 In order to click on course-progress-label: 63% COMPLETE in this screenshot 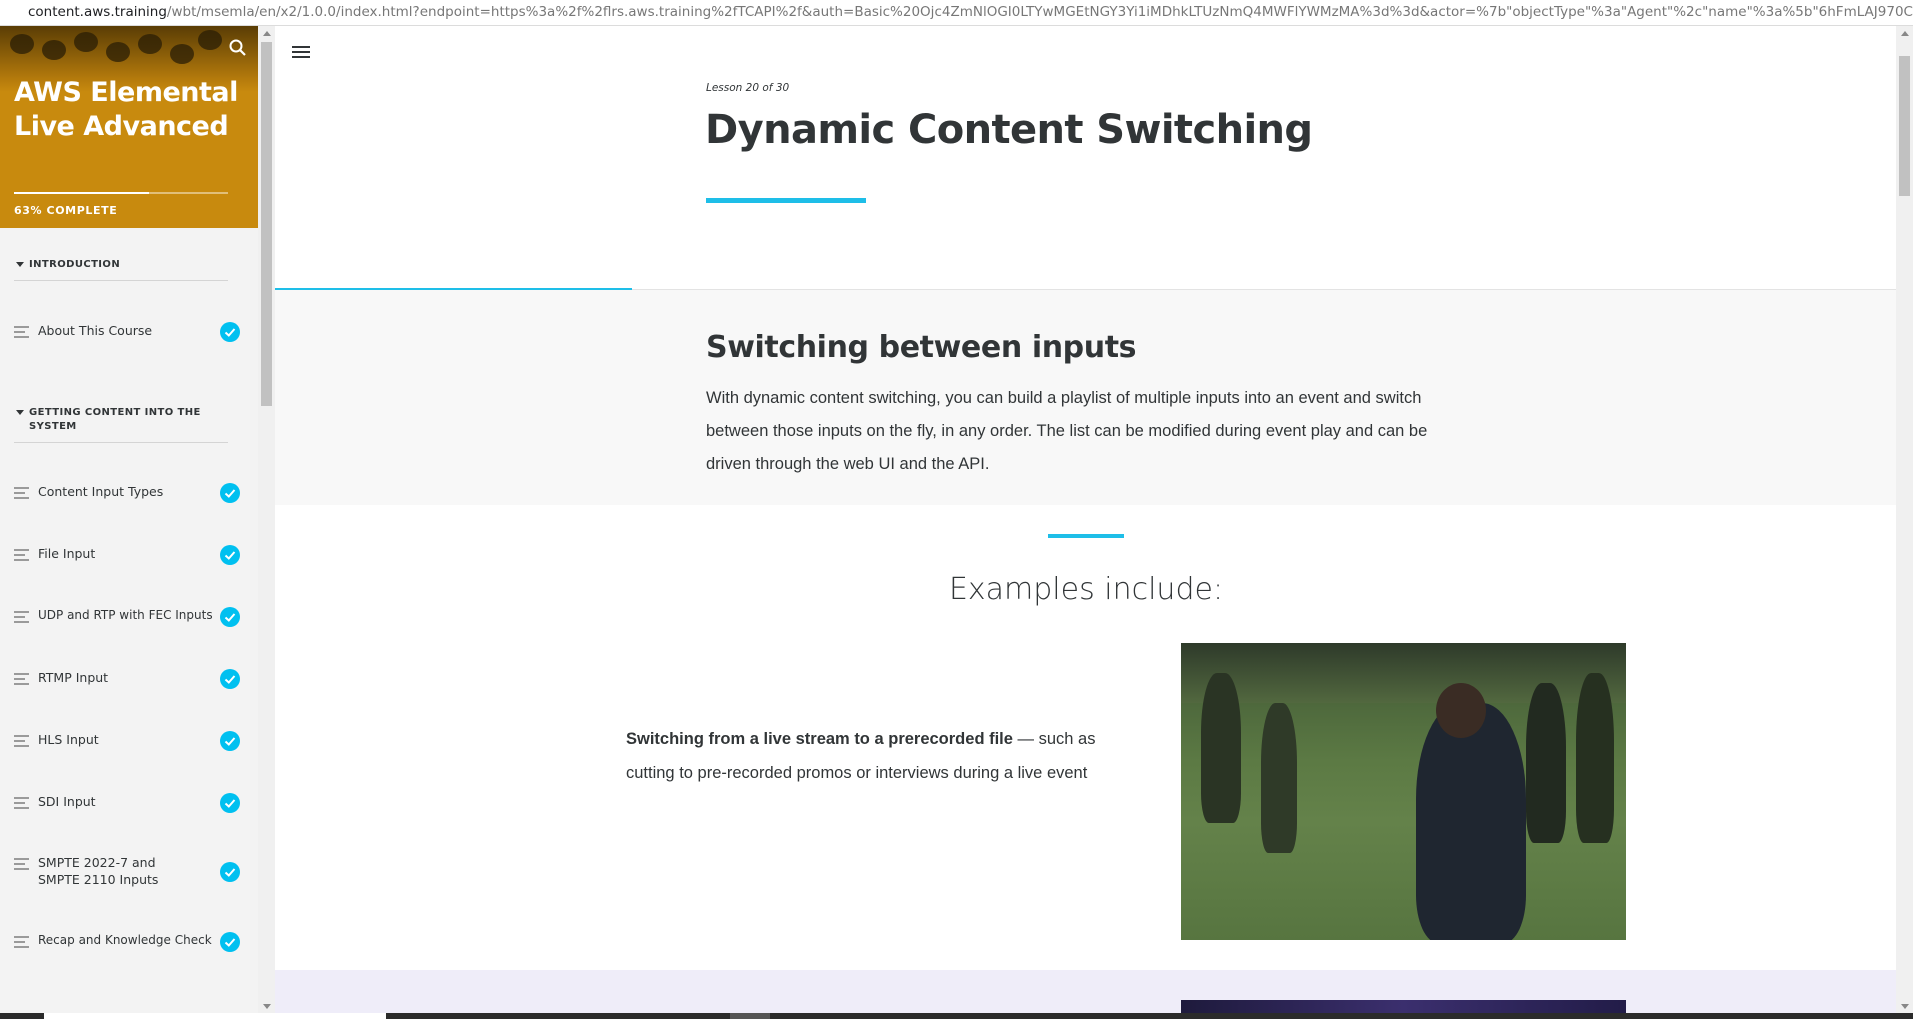, I will do `click(66, 210)`.